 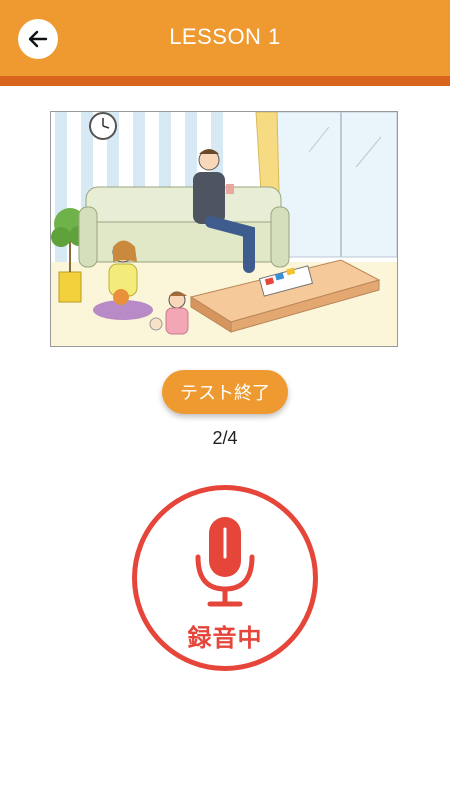 What do you see at coordinates (225, 438) in the screenshot?
I see `progress-counter: 2/4` at bounding box center [225, 438].